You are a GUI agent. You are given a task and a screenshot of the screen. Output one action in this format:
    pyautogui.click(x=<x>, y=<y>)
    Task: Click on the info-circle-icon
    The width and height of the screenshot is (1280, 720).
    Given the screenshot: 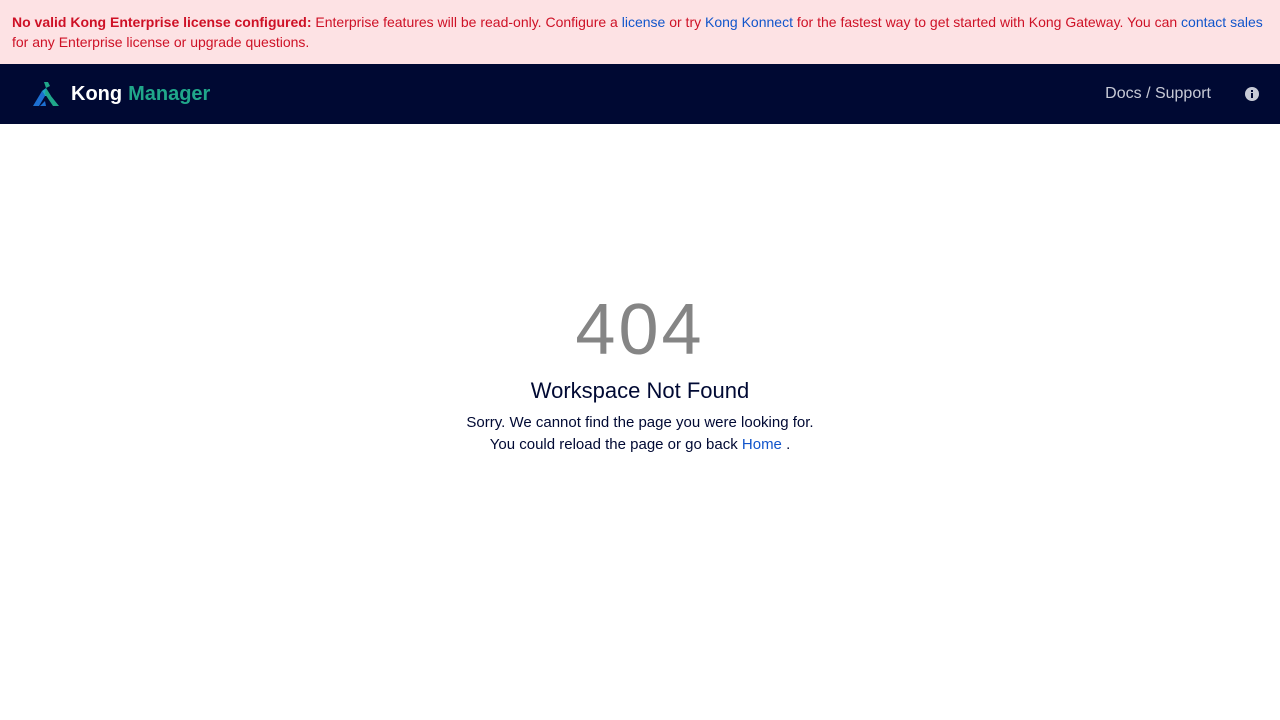 What is the action you would take?
    pyautogui.click(x=1252, y=94)
    